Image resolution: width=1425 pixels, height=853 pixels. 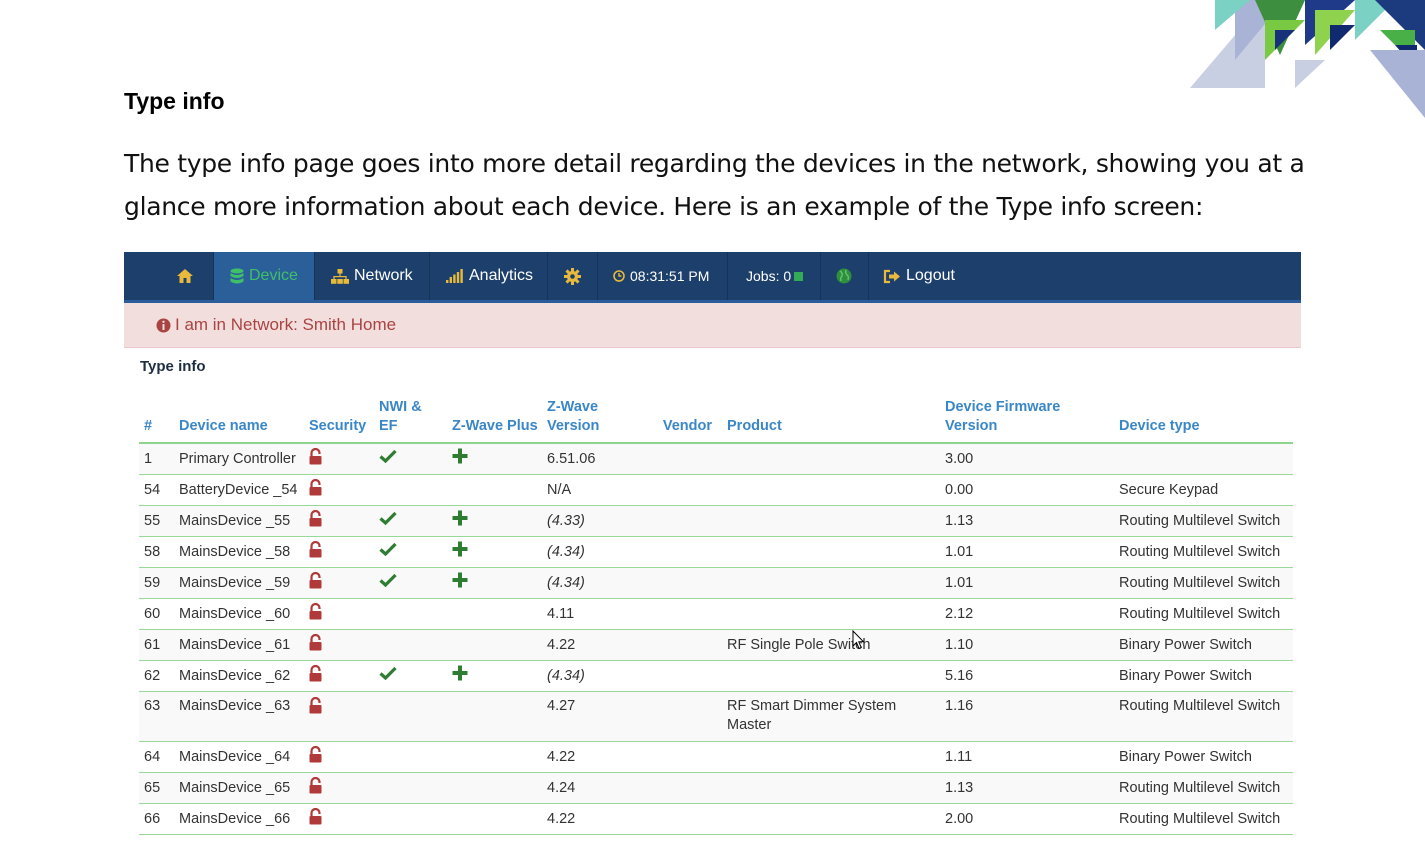 I want to click on cell-firmware: 0.00, so click(x=1027, y=490).